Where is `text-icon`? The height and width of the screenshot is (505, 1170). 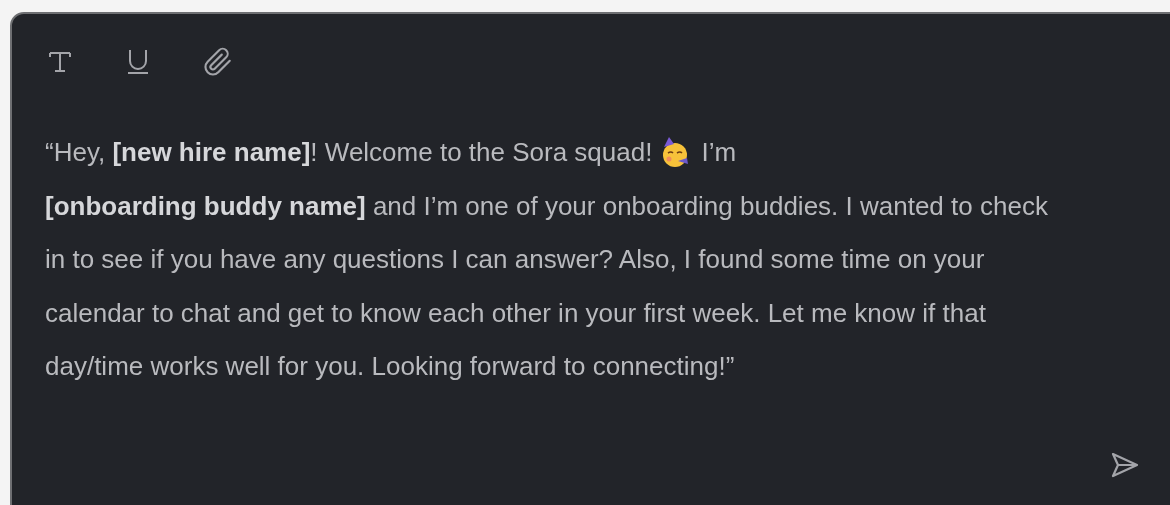
text-icon is located at coordinates (60, 62).